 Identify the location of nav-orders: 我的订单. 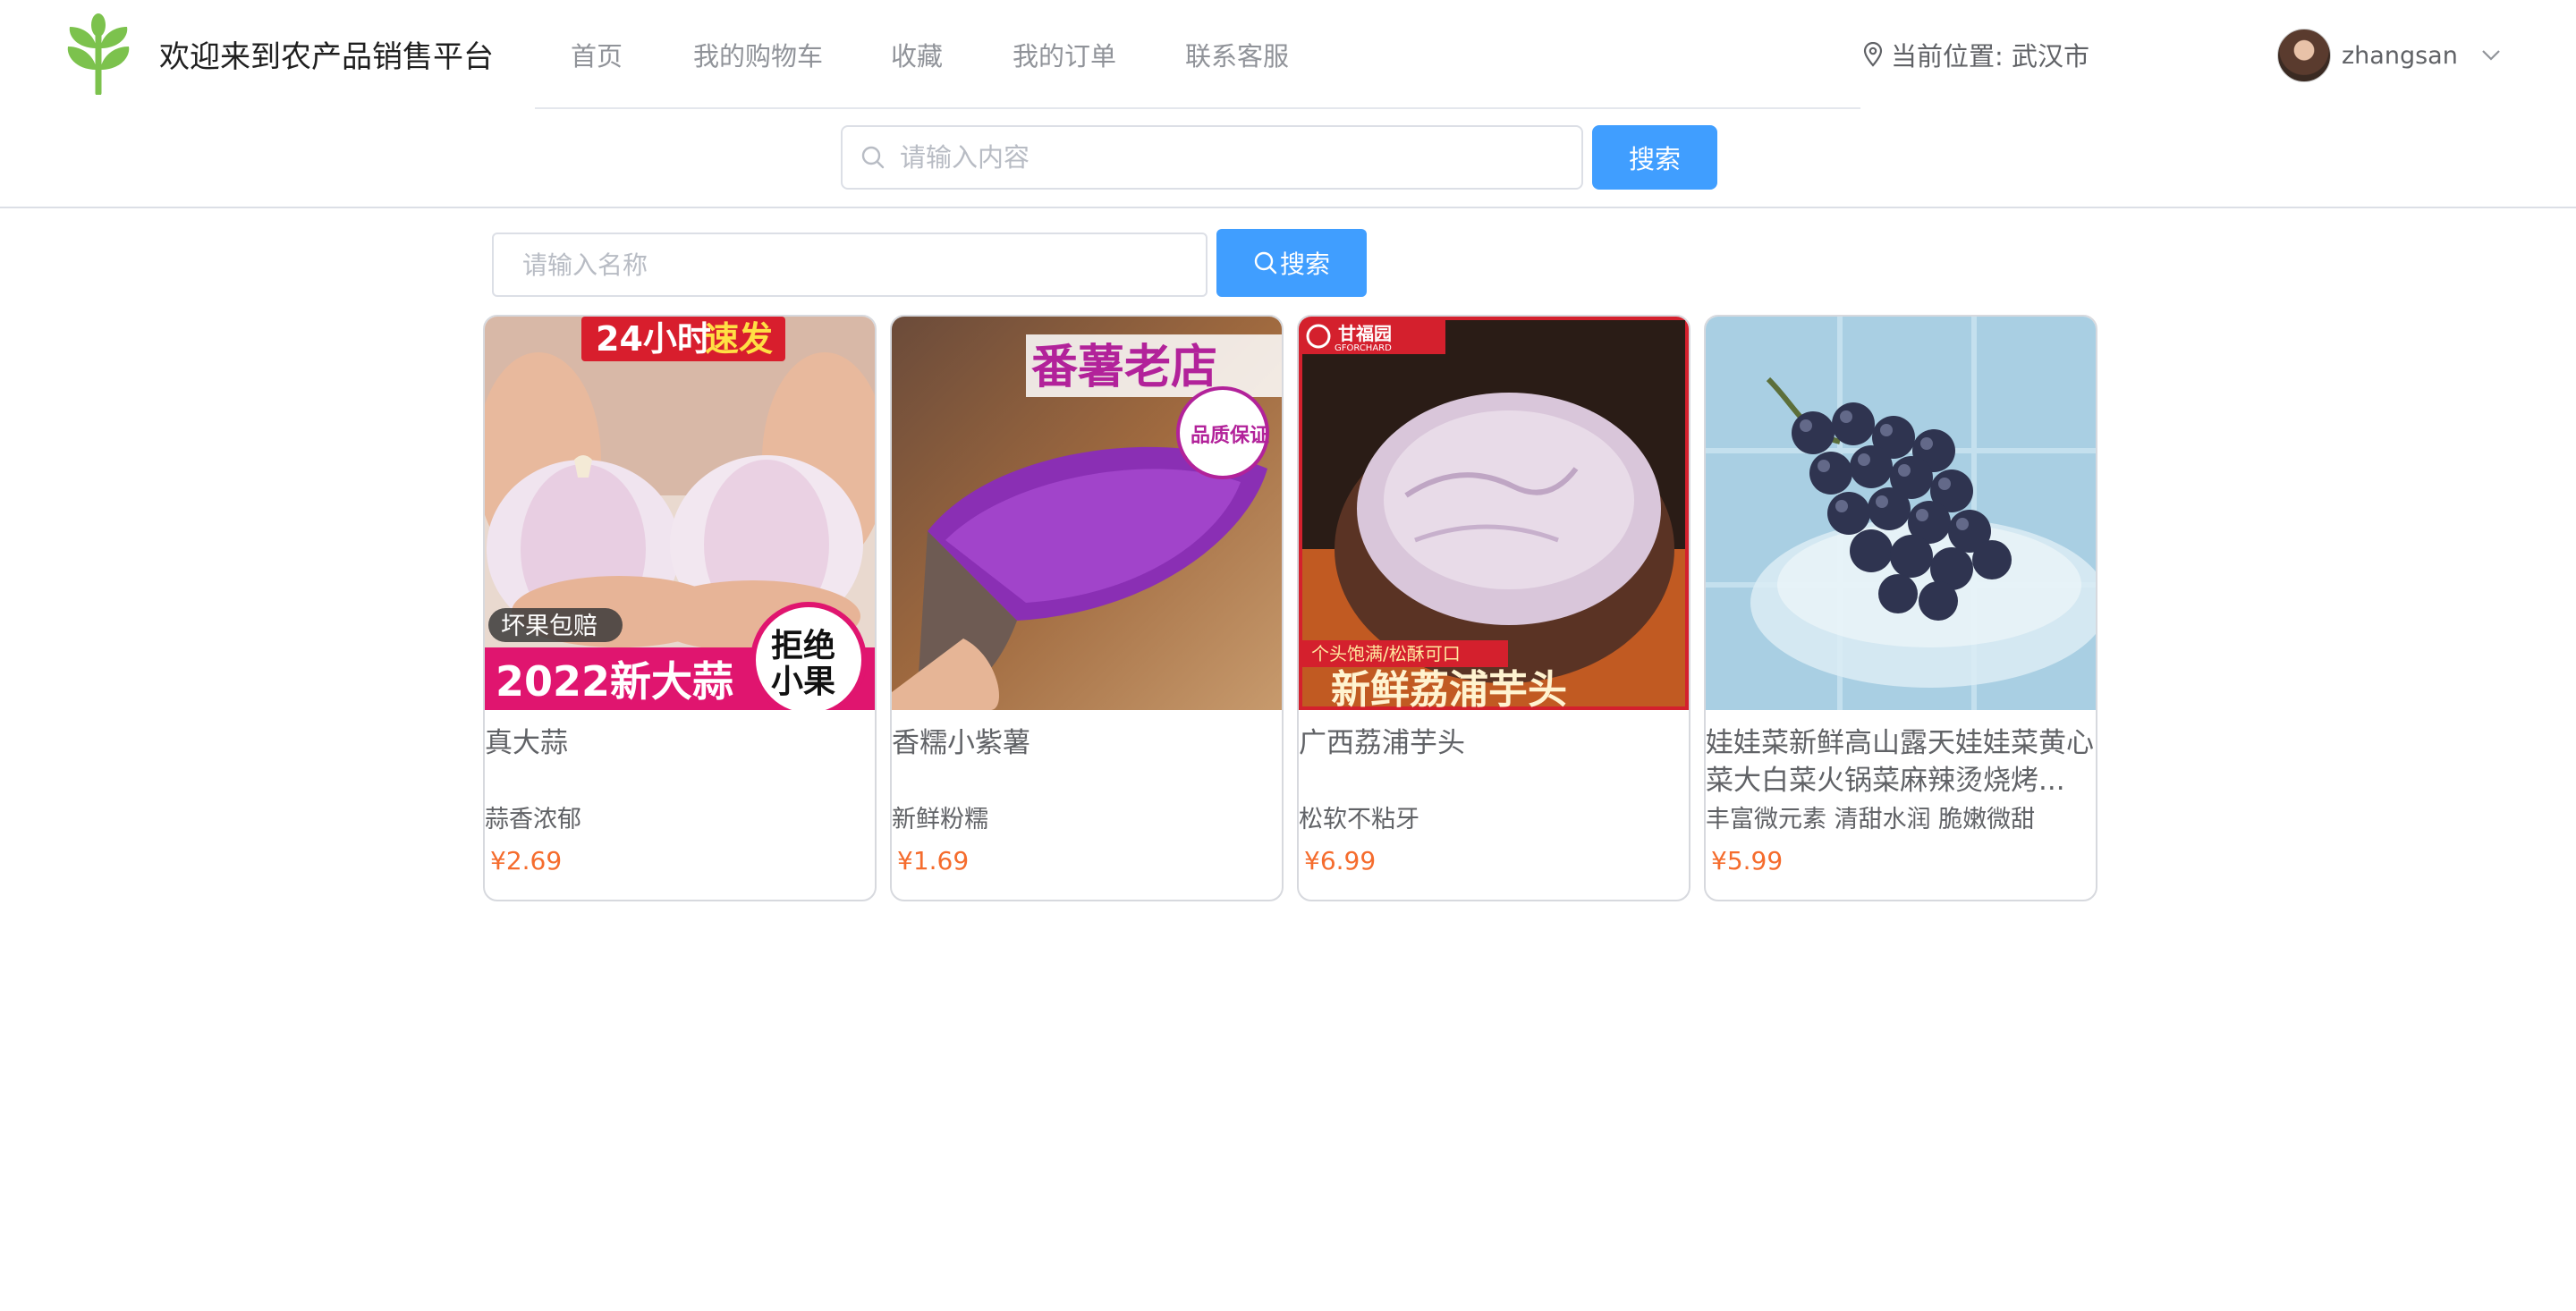
(1064, 54).